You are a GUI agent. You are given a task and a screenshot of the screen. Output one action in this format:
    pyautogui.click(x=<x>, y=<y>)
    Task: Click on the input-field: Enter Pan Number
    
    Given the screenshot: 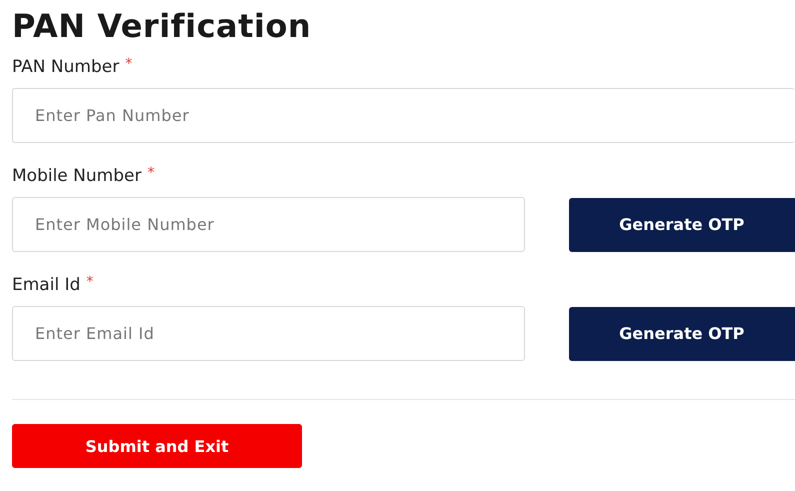 What is the action you would take?
    pyautogui.click(x=403, y=115)
    